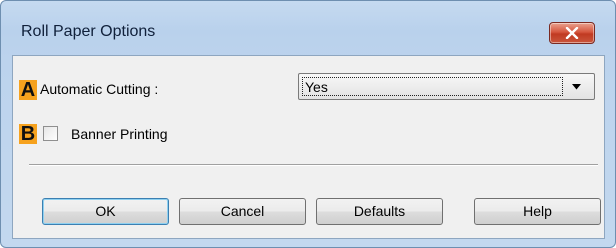 The height and width of the screenshot is (248, 616). What do you see at coordinates (242, 211) in the screenshot?
I see `cancel-button: Cancel` at bounding box center [242, 211].